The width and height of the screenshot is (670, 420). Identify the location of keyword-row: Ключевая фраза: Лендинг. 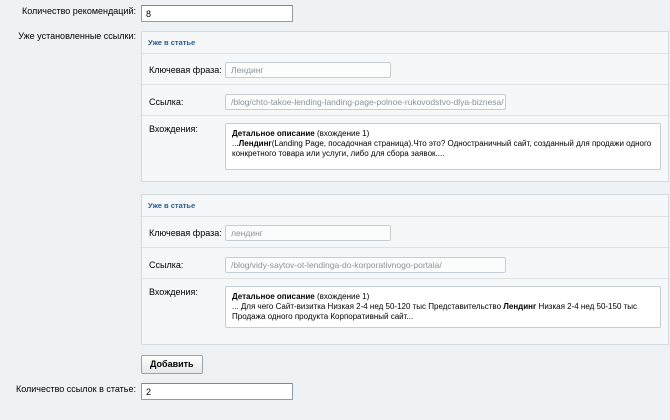
(405, 69).